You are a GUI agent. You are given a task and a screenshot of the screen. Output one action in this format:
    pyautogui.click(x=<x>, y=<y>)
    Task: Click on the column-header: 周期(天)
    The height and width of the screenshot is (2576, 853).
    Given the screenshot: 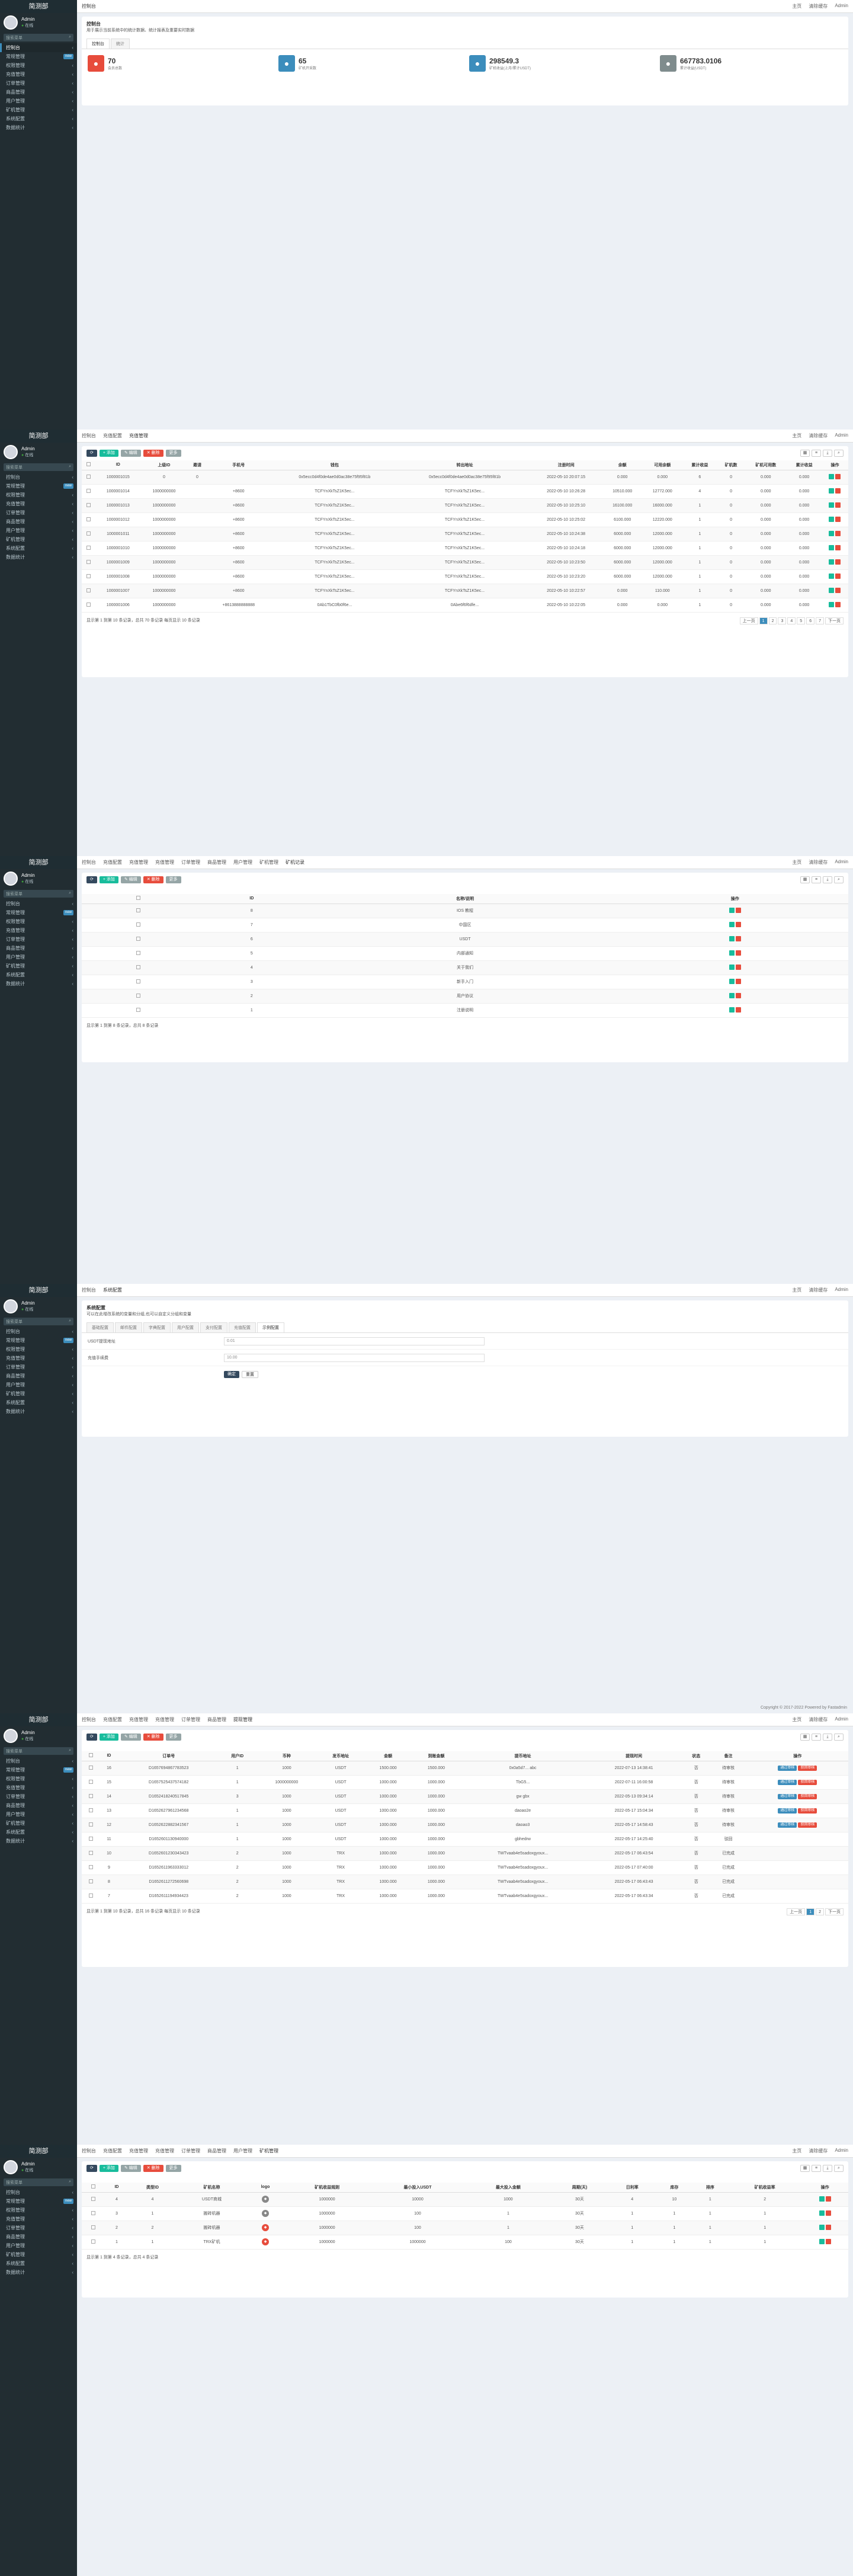 What is the action you would take?
    pyautogui.click(x=579, y=2188)
    